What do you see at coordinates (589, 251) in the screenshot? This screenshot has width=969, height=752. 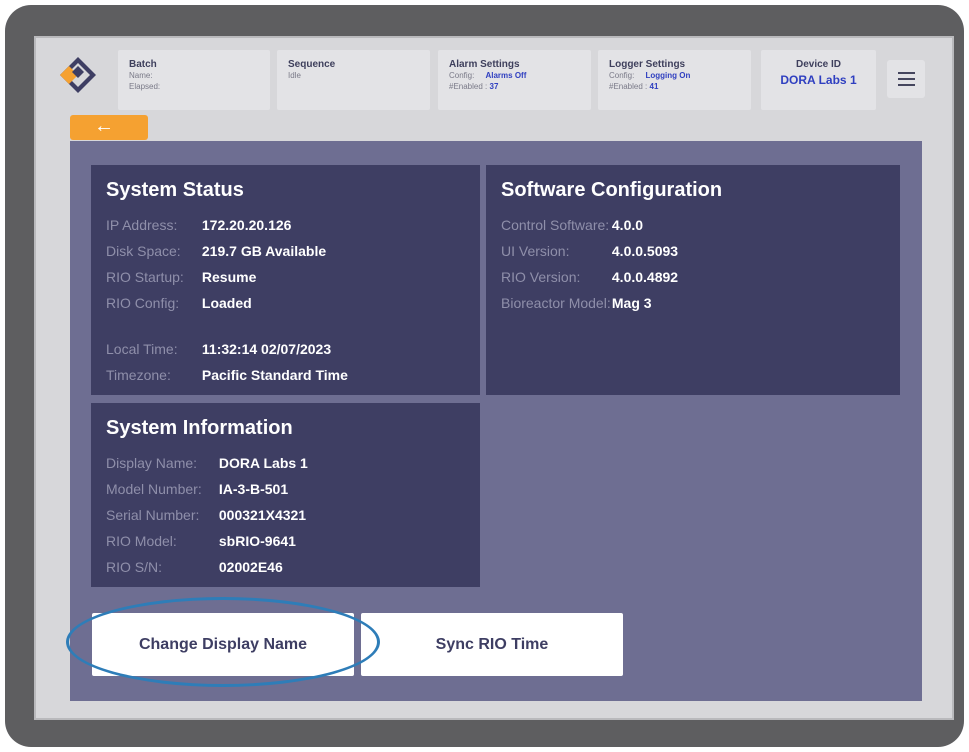 I see `ui-version-row: UI Version: 4.0.0.5093` at bounding box center [589, 251].